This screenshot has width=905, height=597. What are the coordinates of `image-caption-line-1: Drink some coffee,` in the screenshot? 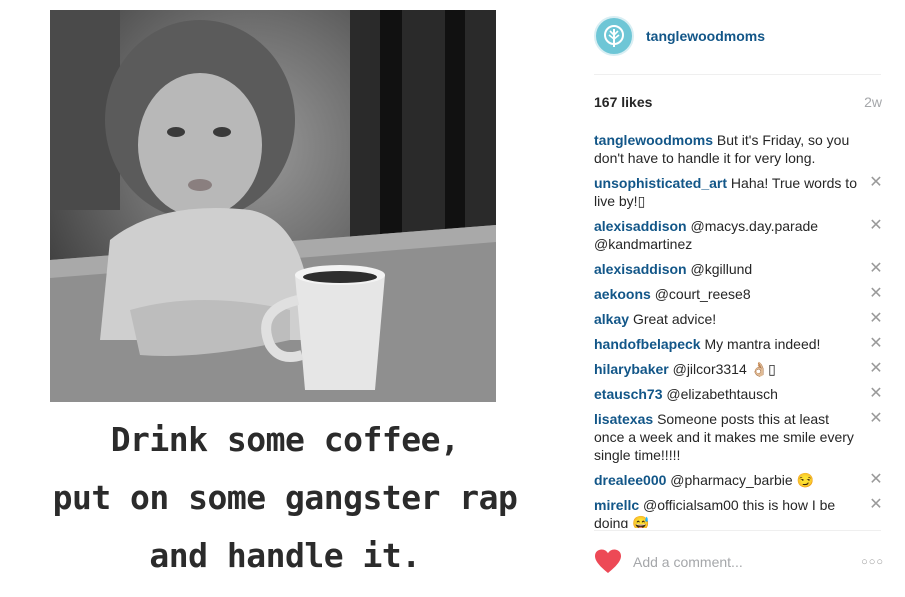 It's located at (285, 439).